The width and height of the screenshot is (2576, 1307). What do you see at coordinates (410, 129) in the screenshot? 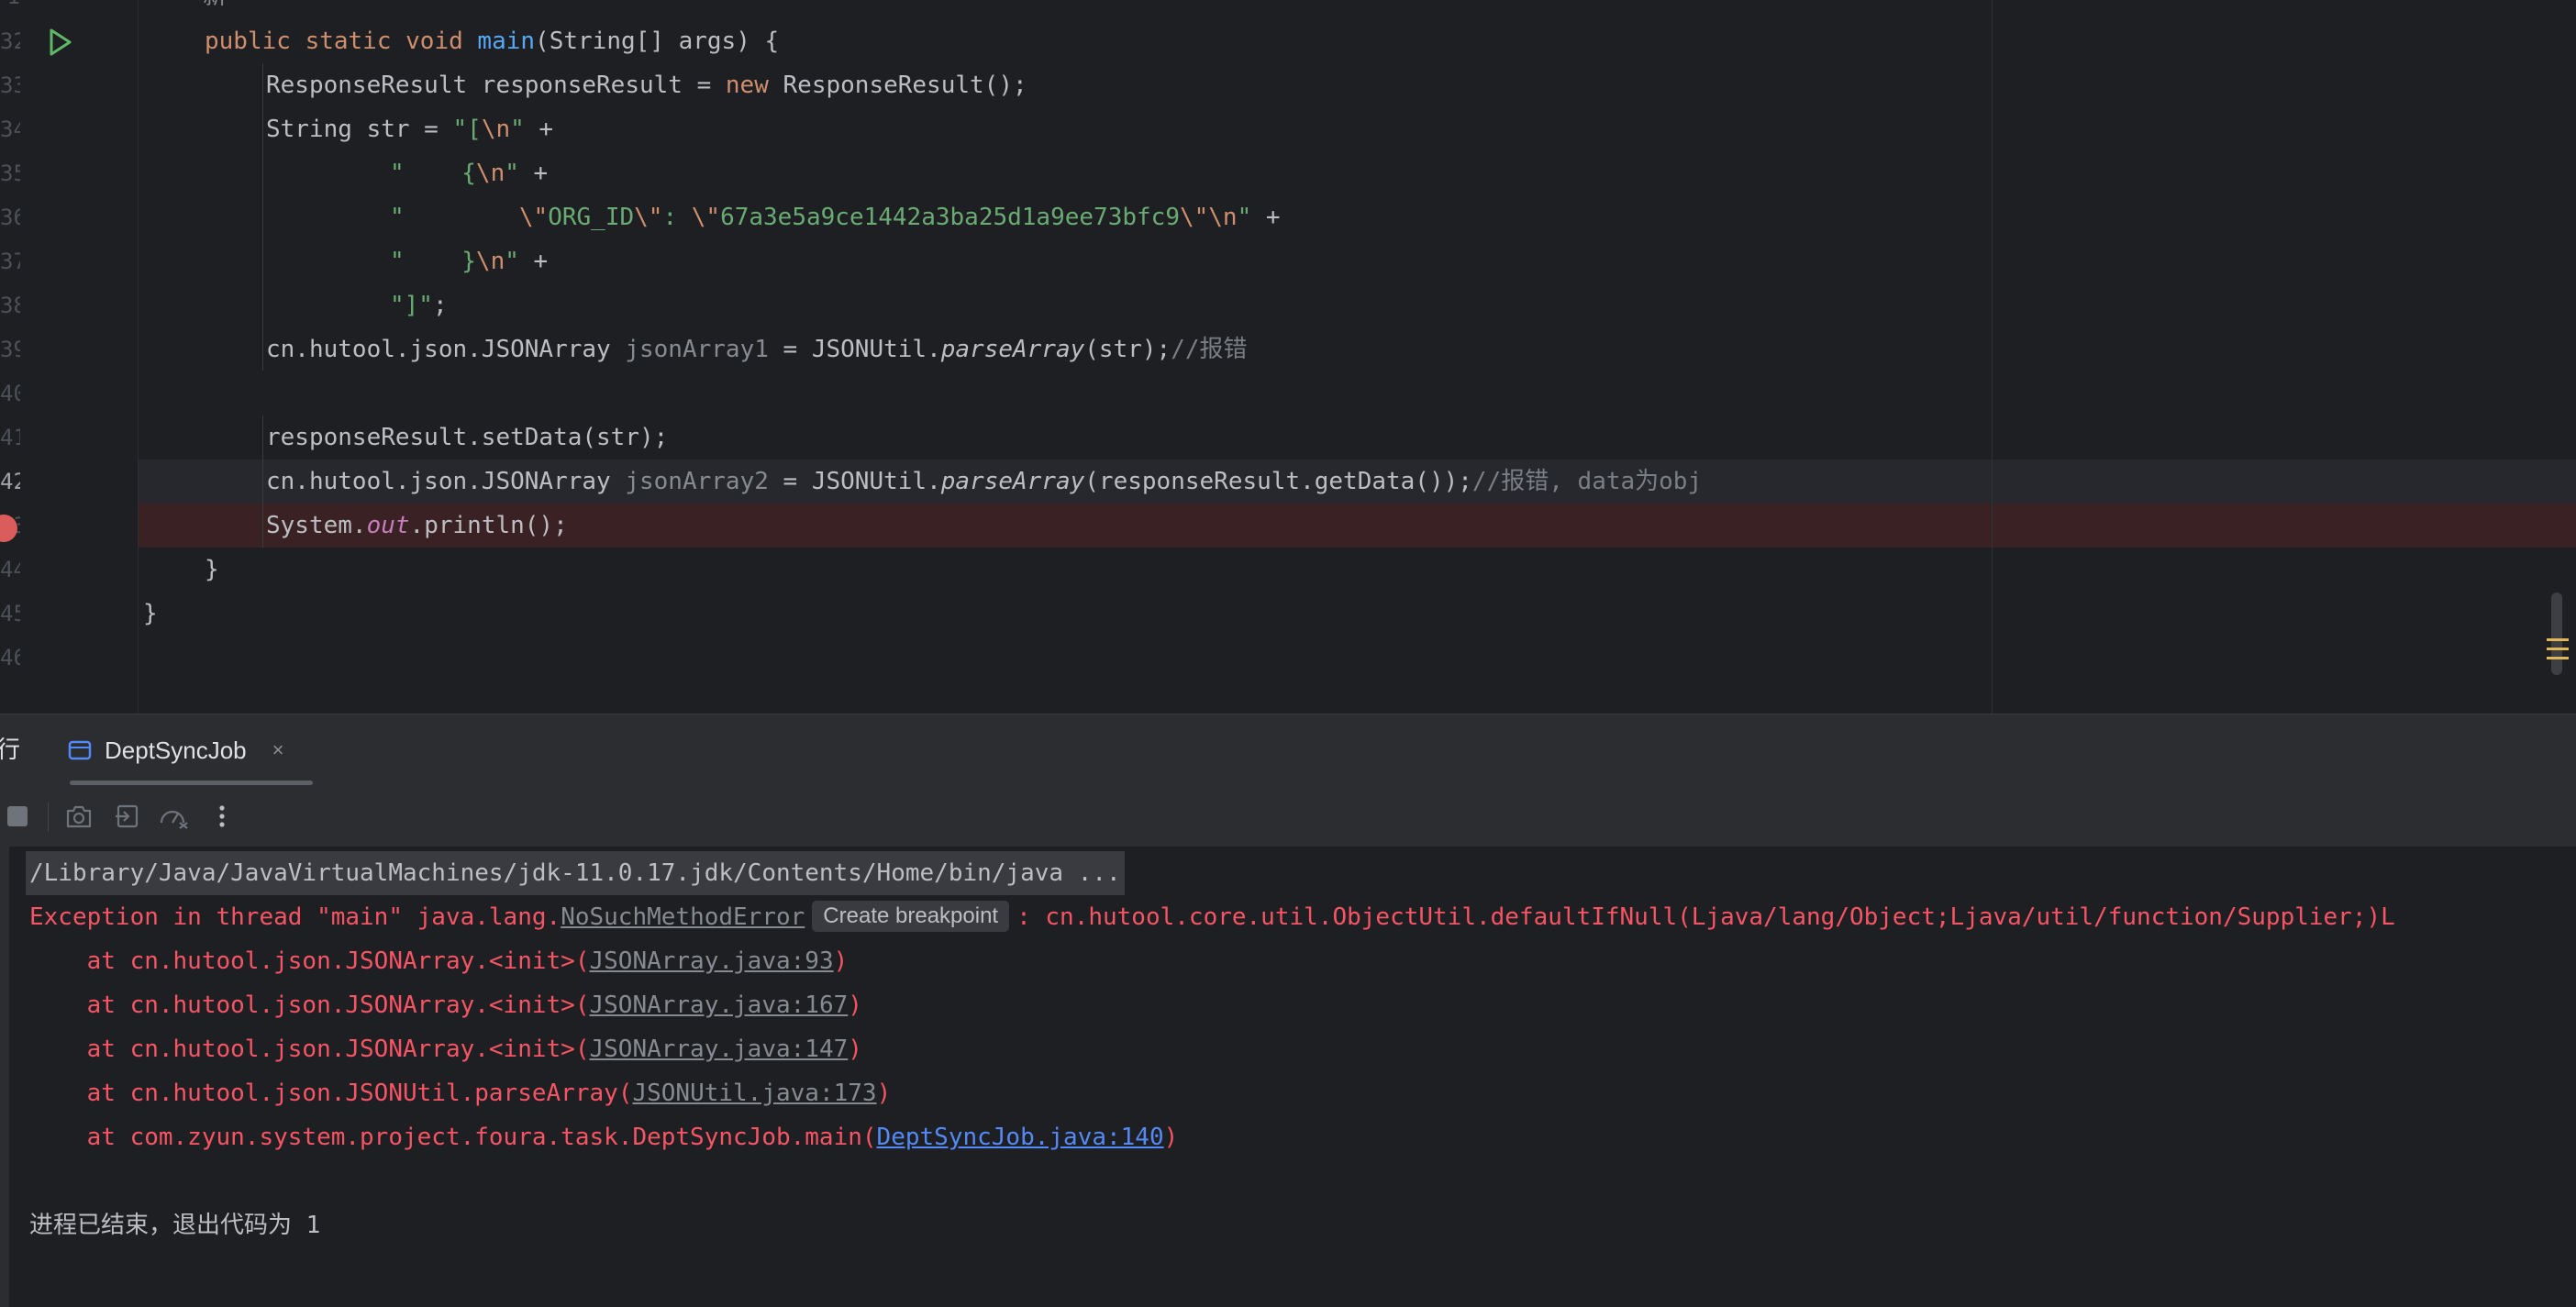
I see `code-line-34: String str = "[\n" +` at bounding box center [410, 129].